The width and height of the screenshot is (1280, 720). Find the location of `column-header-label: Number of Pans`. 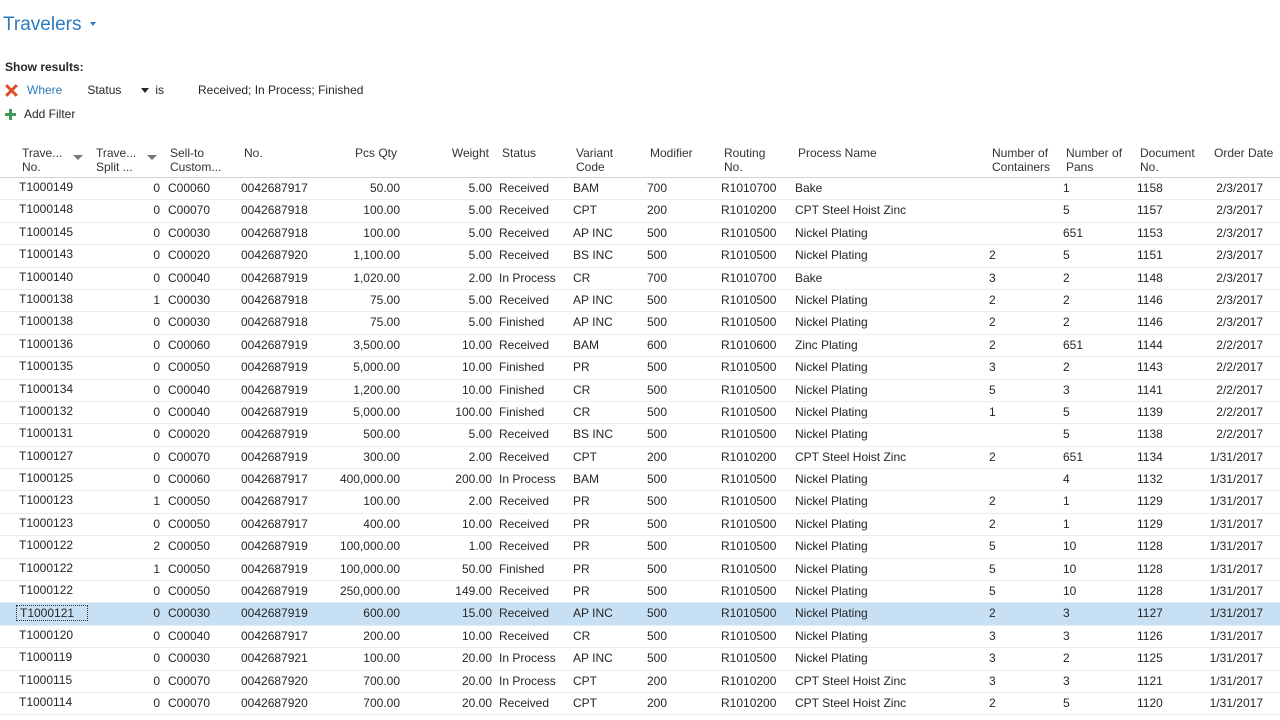

column-header-label: Number of Pans is located at coordinates (1094, 160).